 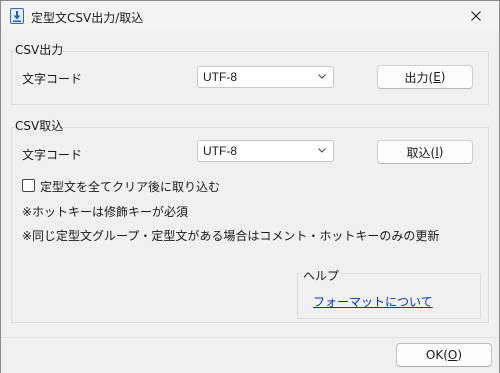 What do you see at coordinates (265, 77) in the screenshot?
I see `export-char-code-select: UTF-8` at bounding box center [265, 77].